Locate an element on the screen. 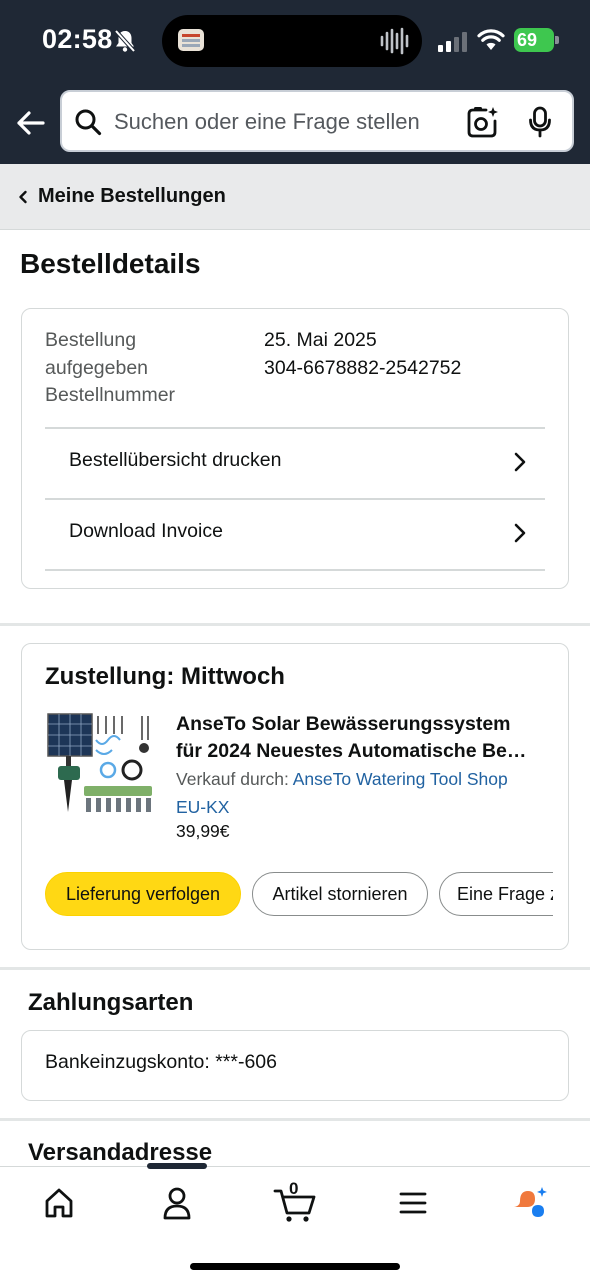 The height and width of the screenshot is (1280, 590). print-summary-label: Bestellübersicht drucken is located at coordinates (175, 460).